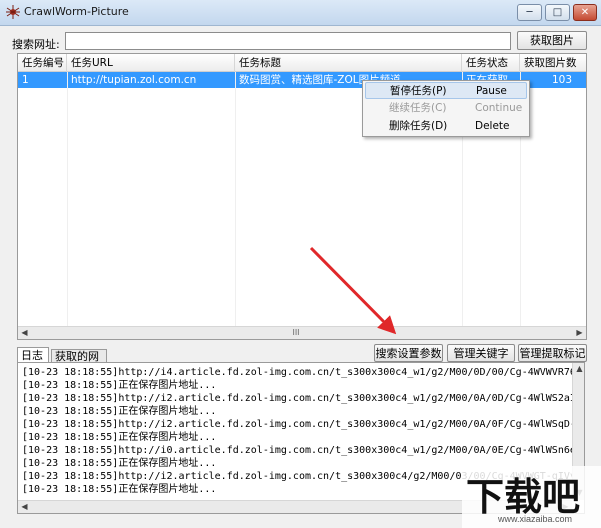 This screenshot has height=528, width=601. What do you see at coordinates (523, 497) in the screenshot?
I see `watermark-text: 下载吧` at bounding box center [523, 497].